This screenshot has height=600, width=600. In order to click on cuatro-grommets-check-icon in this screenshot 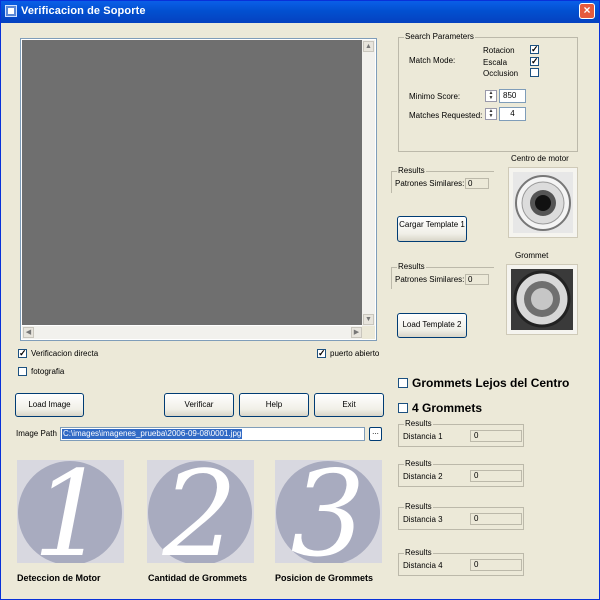, I will do `click(403, 408)`.